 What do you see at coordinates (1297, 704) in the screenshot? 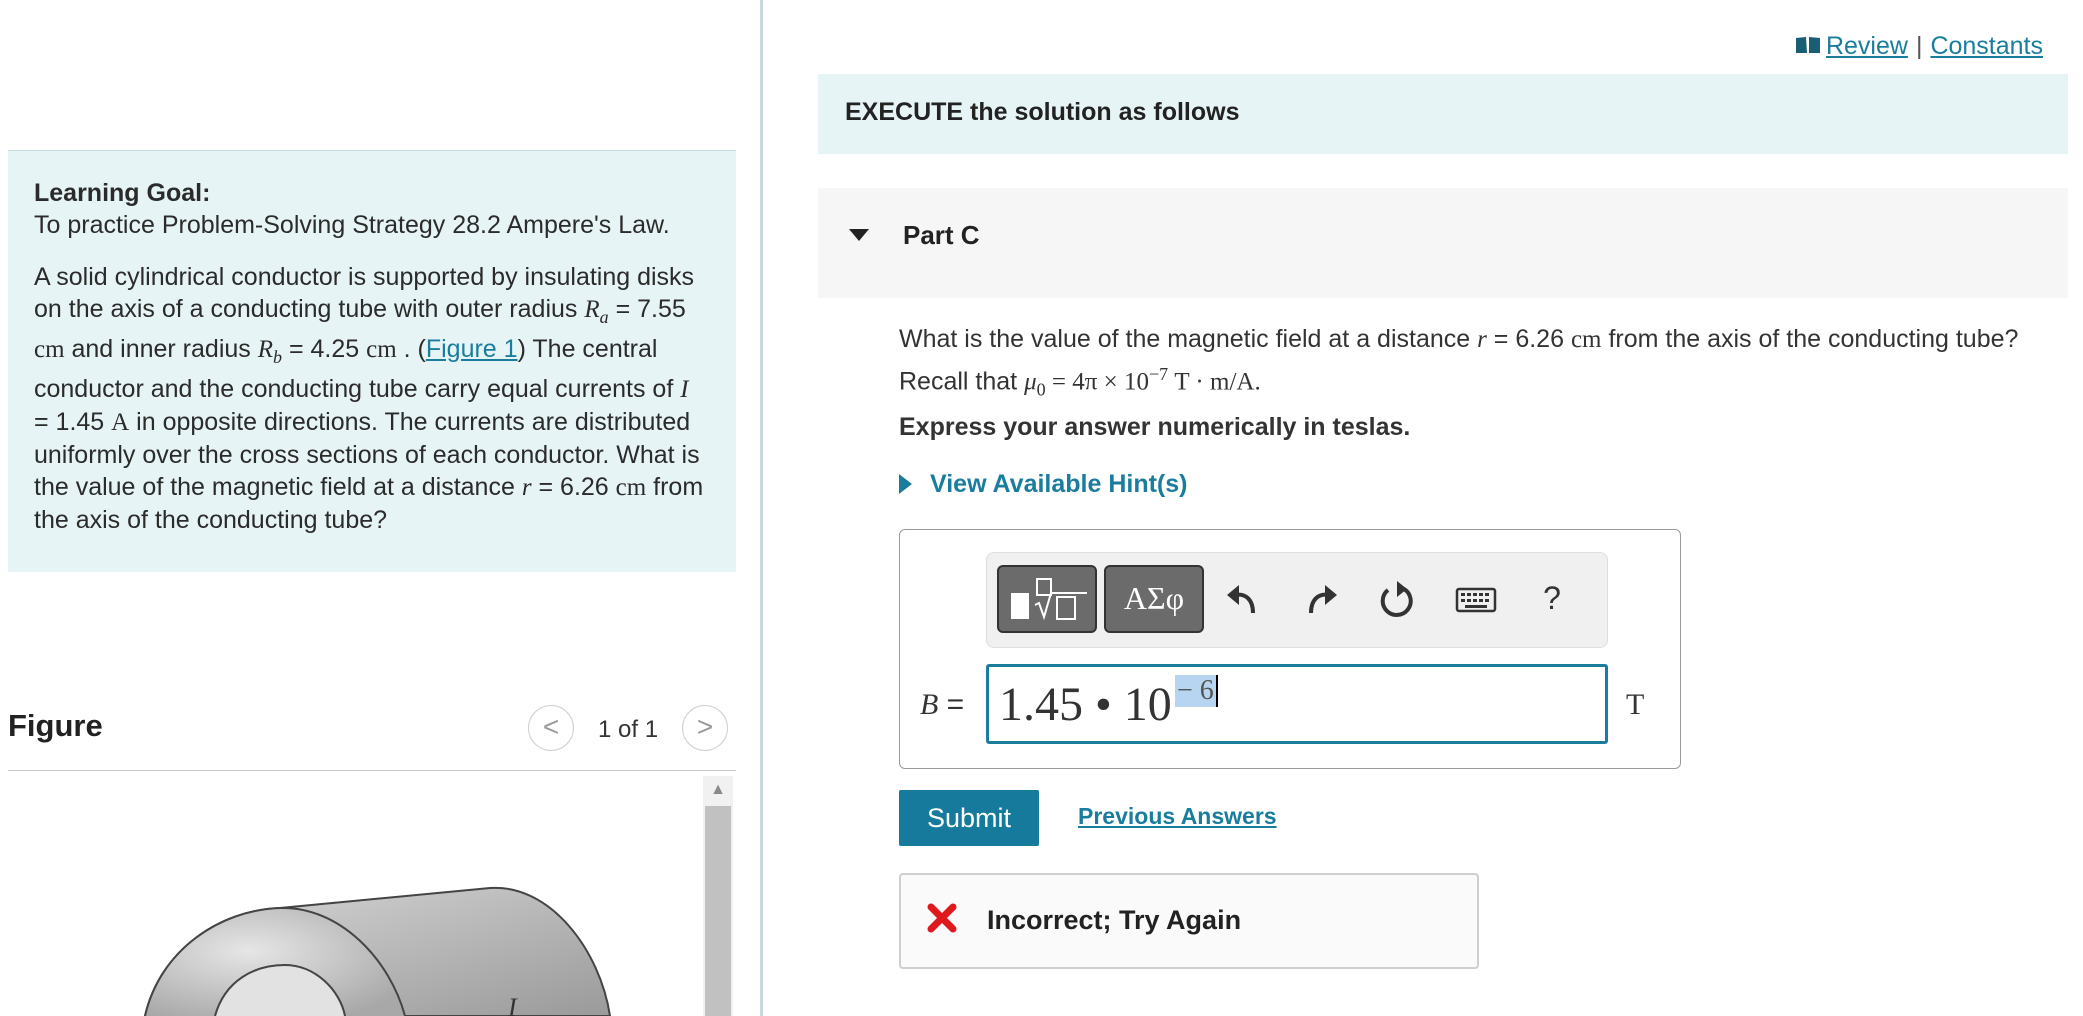
I see `answer-input: 1.45 • 10 − 6` at bounding box center [1297, 704].